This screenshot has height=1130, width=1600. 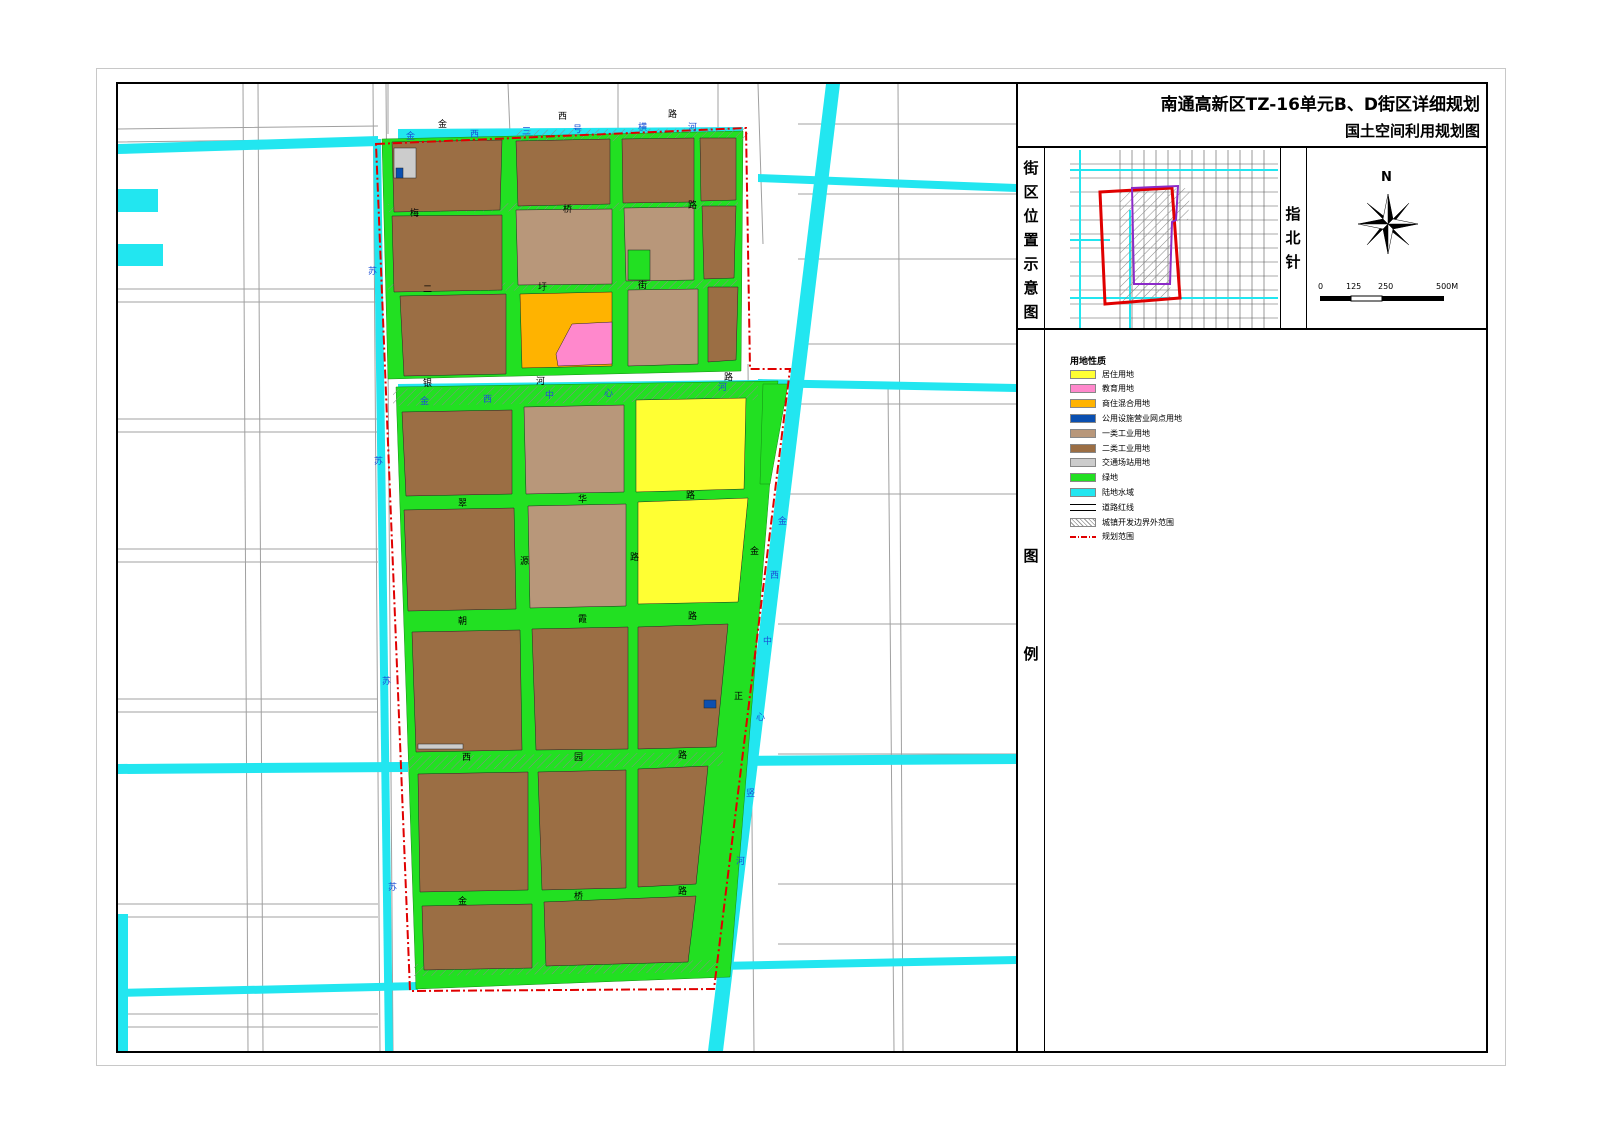 What do you see at coordinates (1386, 177) in the screenshot?
I see `north-letter: N` at bounding box center [1386, 177].